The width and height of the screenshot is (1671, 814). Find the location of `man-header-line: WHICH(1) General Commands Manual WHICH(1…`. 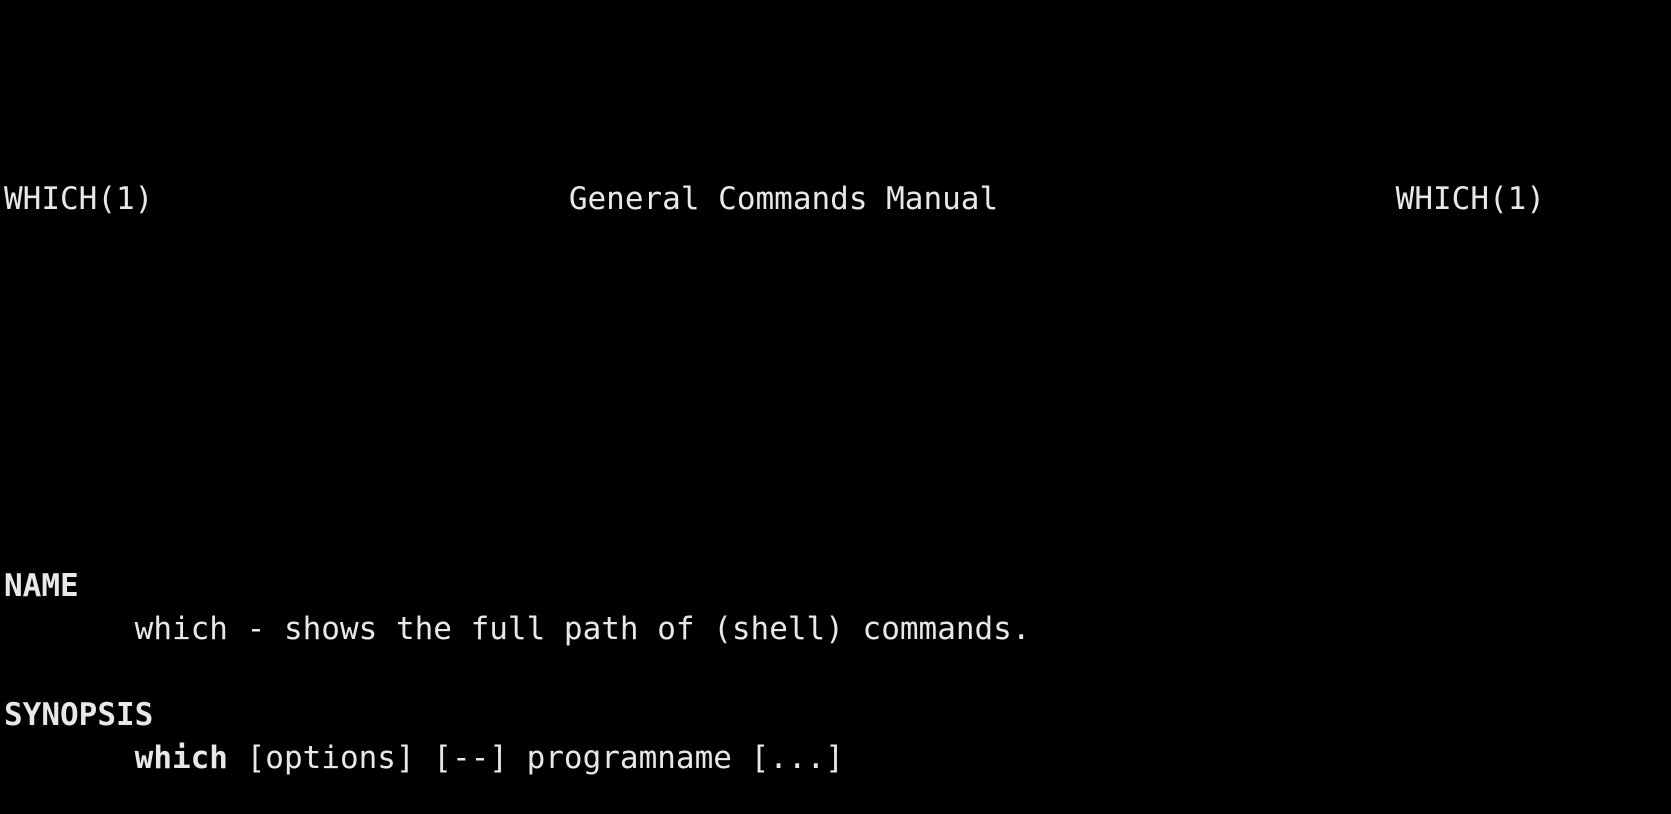

man-header-line: WHICH(1) General Commands Manual WHICH(1… is located at coordinates (772, 199).